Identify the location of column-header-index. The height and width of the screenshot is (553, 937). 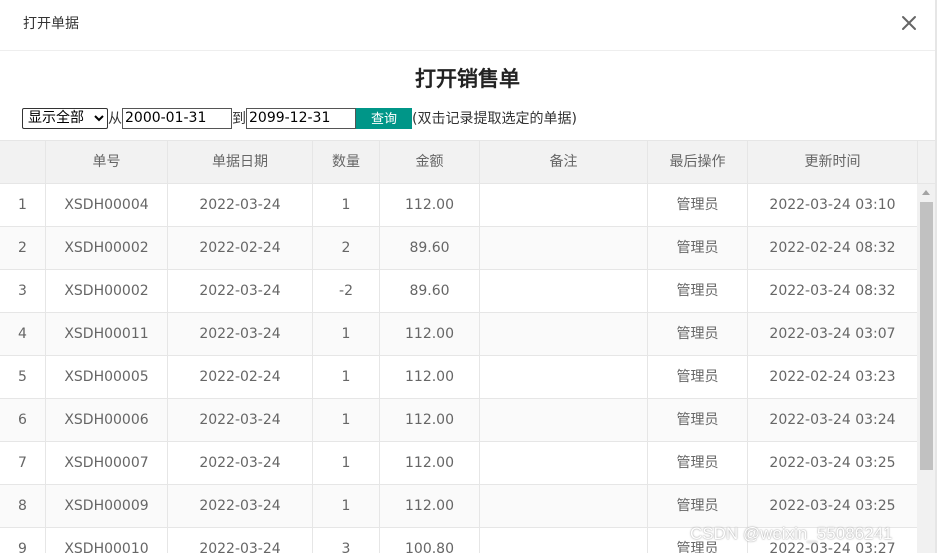
(23, 162).